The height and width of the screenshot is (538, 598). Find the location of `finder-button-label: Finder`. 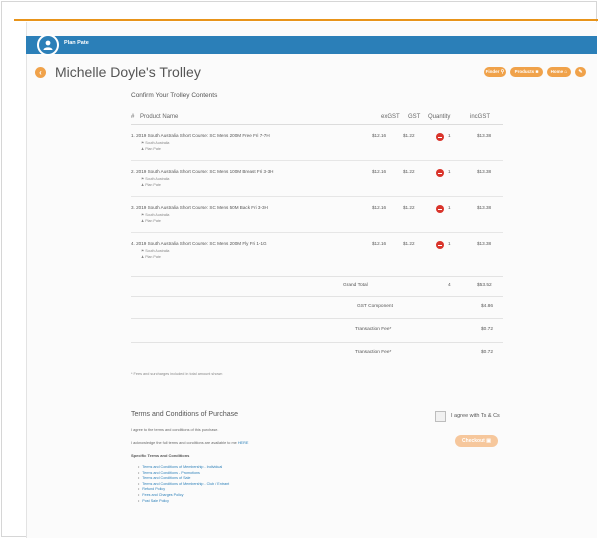

finder-button-label: Finder is located at coordinates (492, 71).